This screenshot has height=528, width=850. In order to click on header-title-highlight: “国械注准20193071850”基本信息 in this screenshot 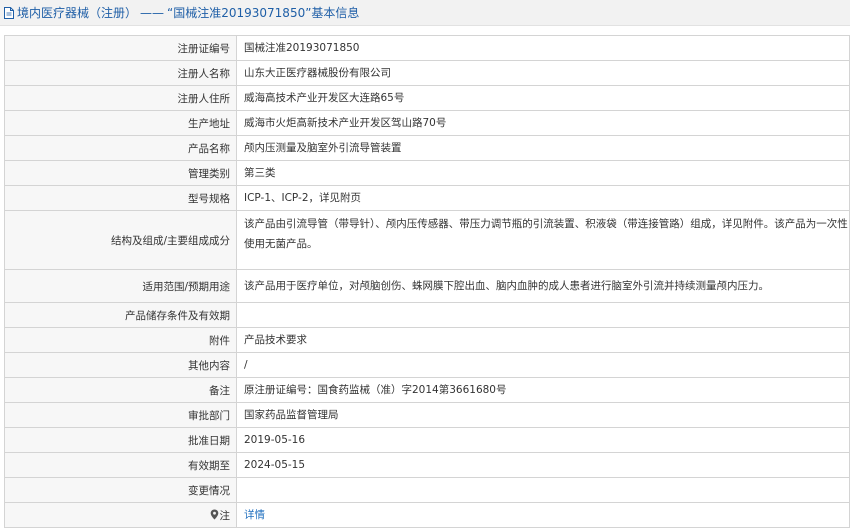, I will do `click(263, 13)`.